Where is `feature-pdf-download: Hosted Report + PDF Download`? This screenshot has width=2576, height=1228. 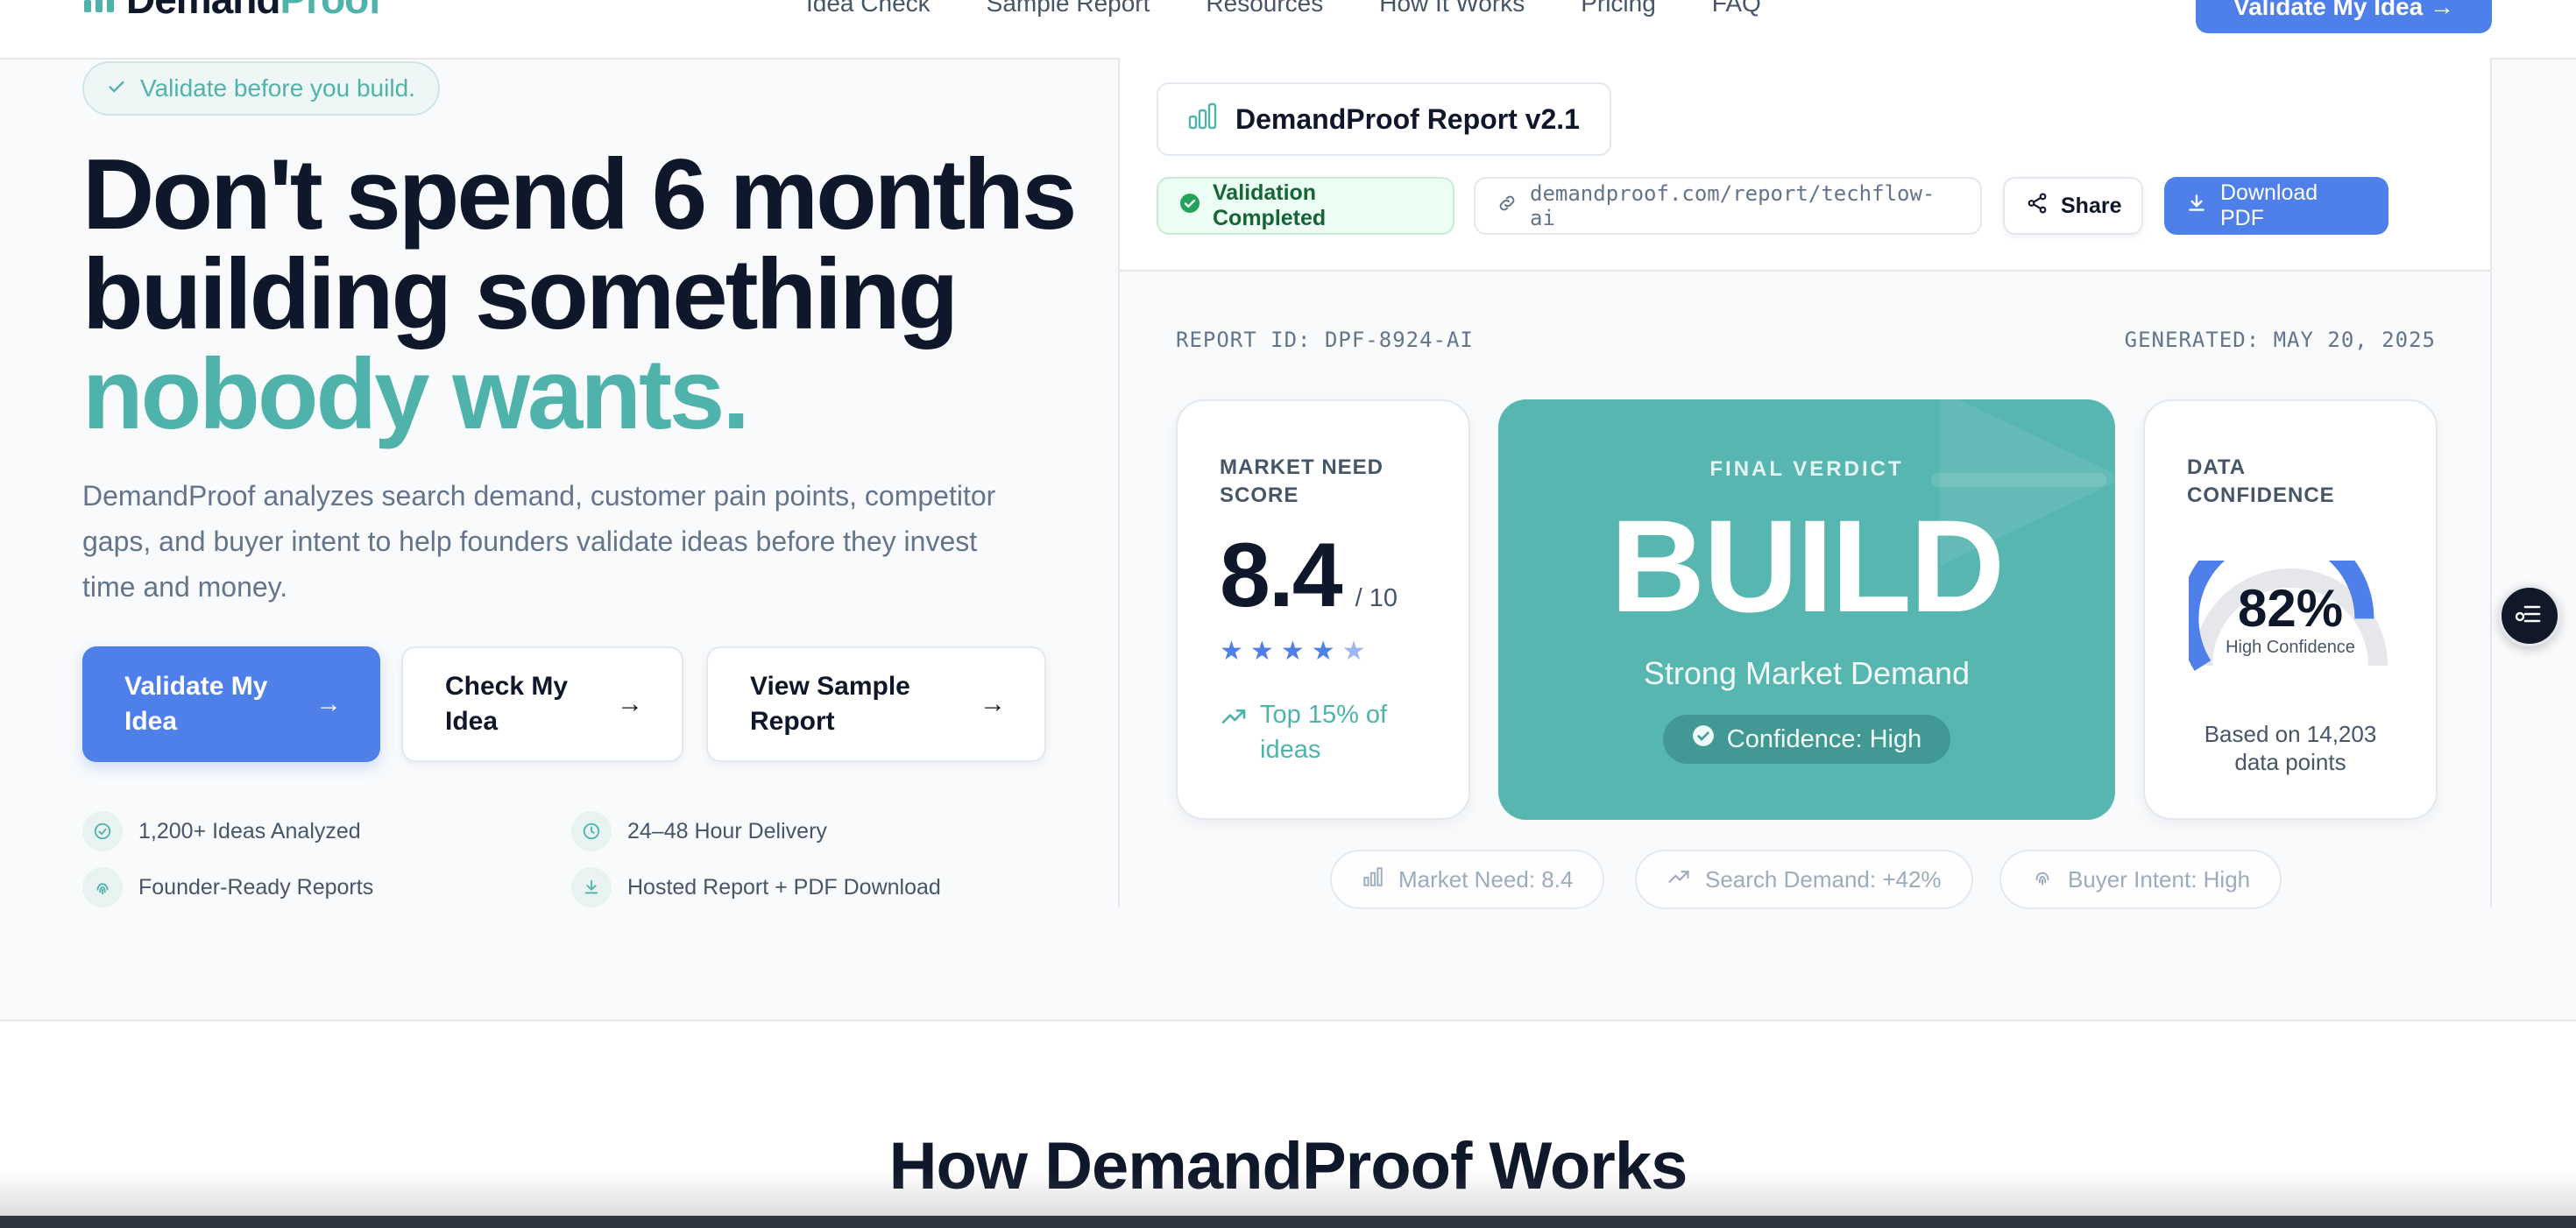 feature-pdf-download: Hosted Report + PDF Download is located at coordinates (756, 887).